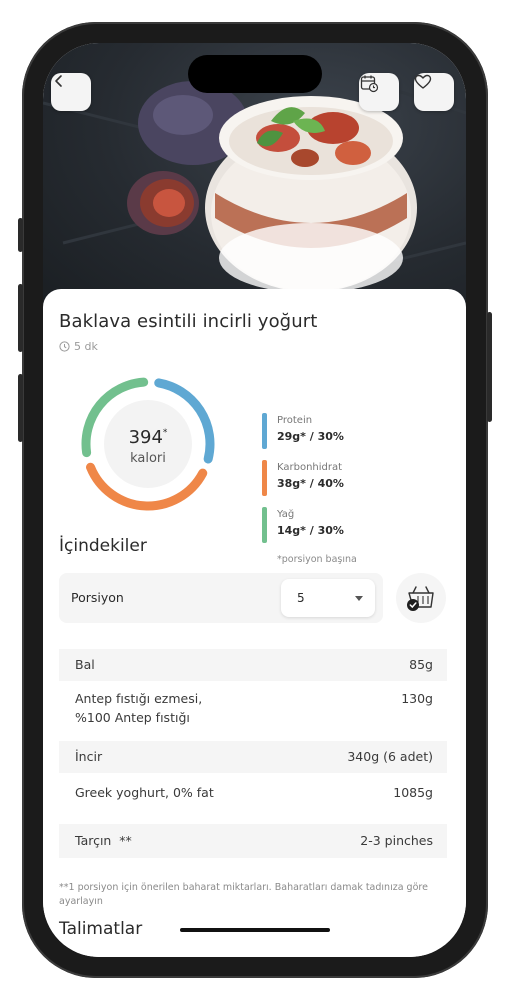 The width and height of the screenshot is (508, 1000). I want to click on favorite-button, so click(434, 92).